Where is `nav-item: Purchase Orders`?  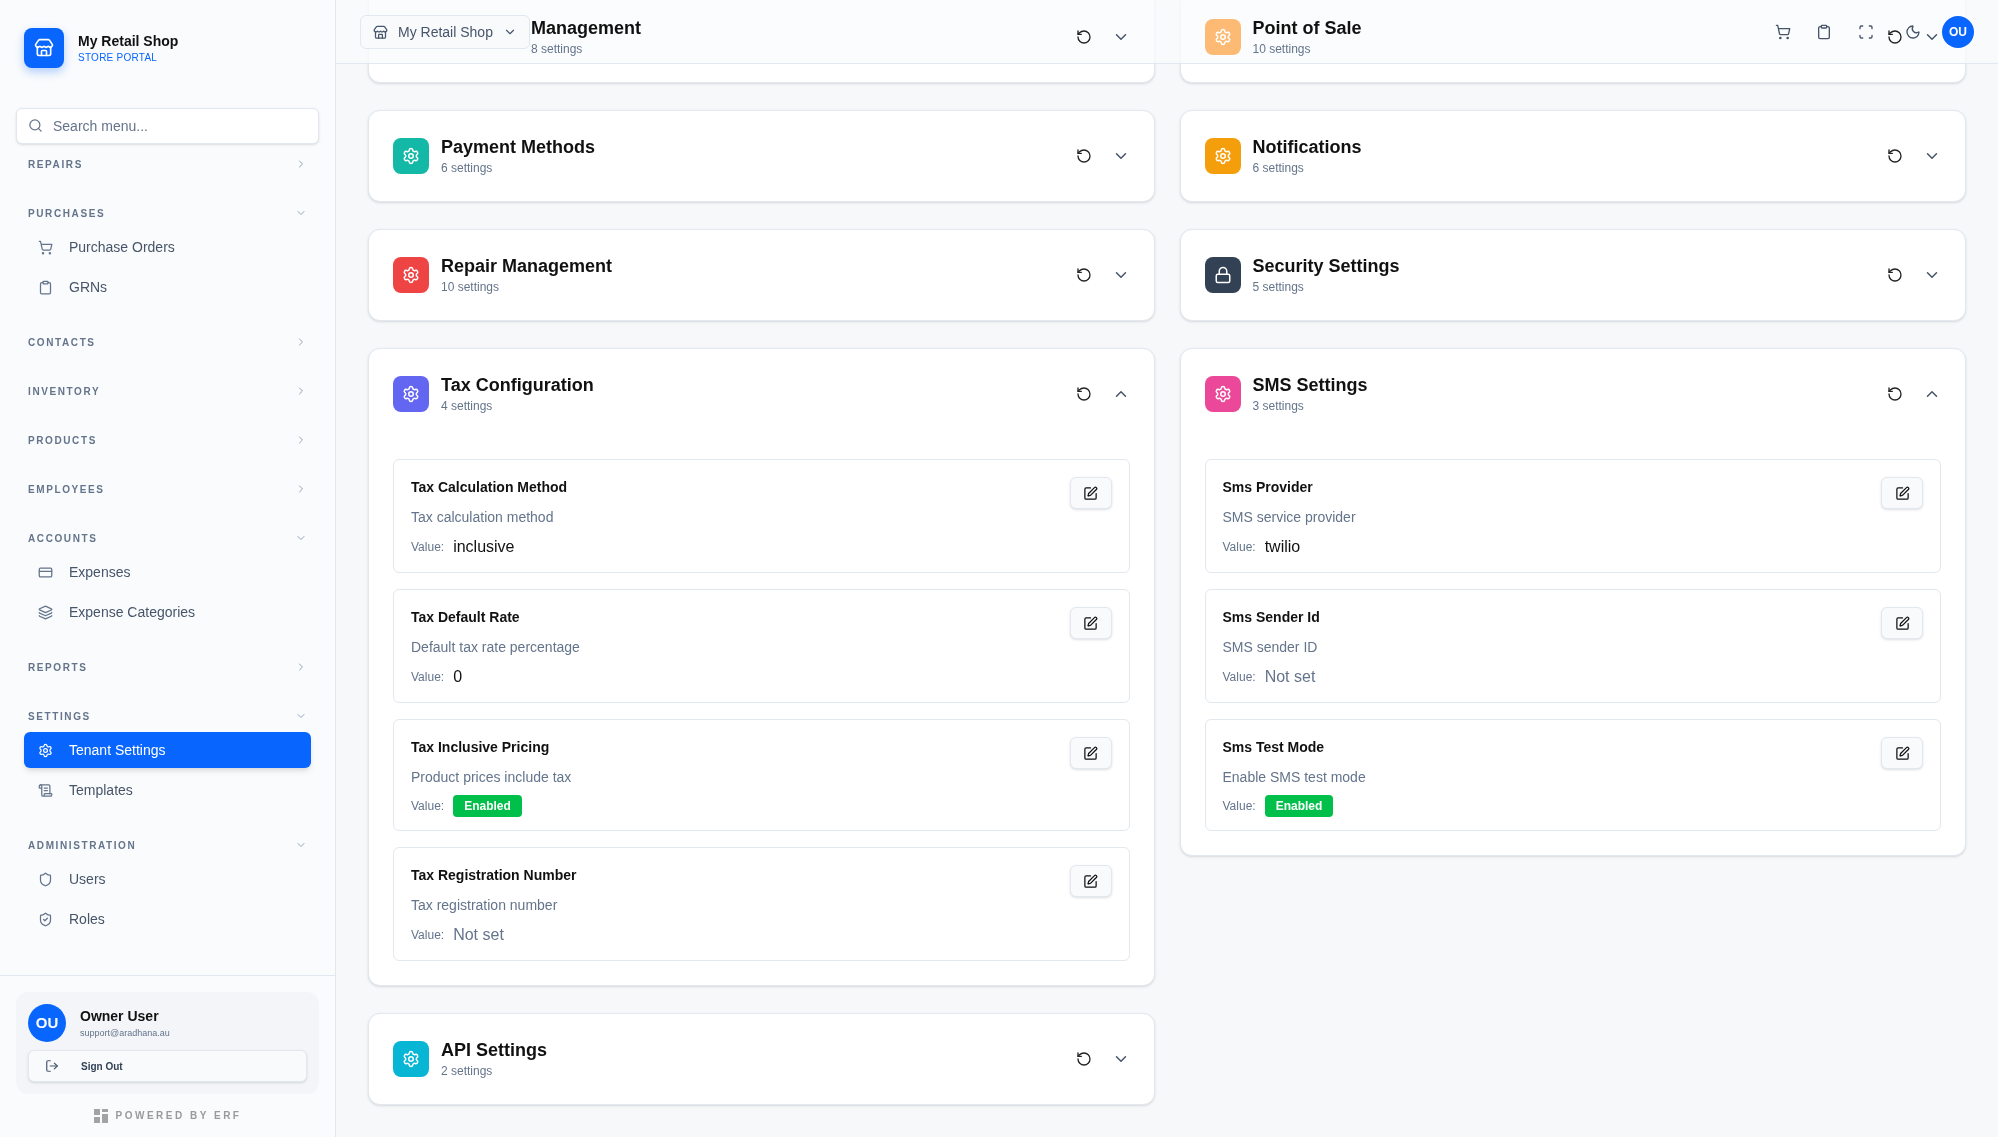
nav-item: Purchase Orders is located at coordinates (167, 247).